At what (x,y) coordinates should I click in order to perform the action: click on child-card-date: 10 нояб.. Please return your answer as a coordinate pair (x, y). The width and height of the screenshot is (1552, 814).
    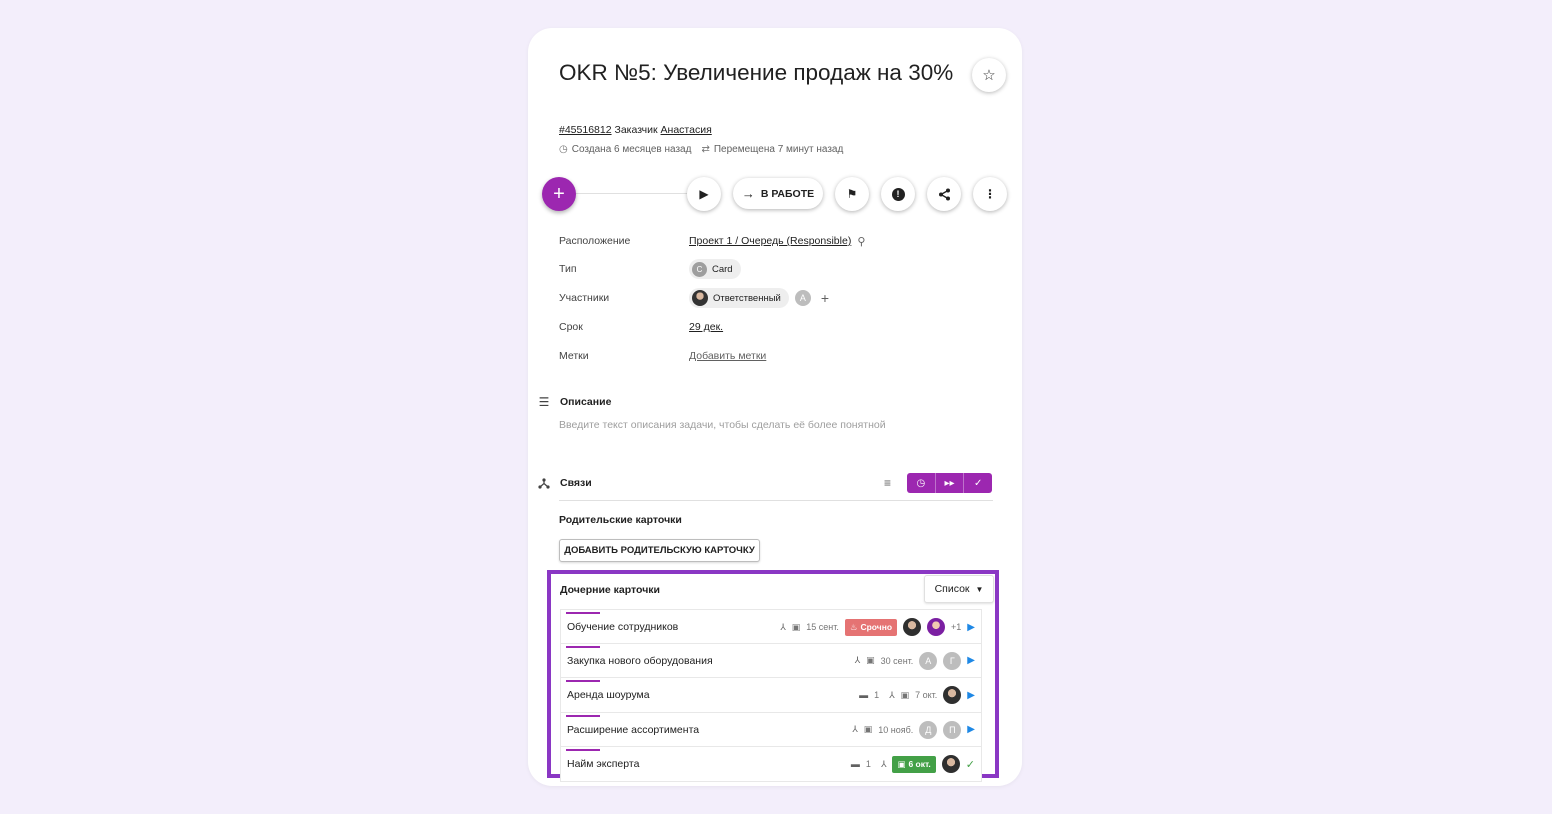
    Looking at the image, I should click on (896, 729).